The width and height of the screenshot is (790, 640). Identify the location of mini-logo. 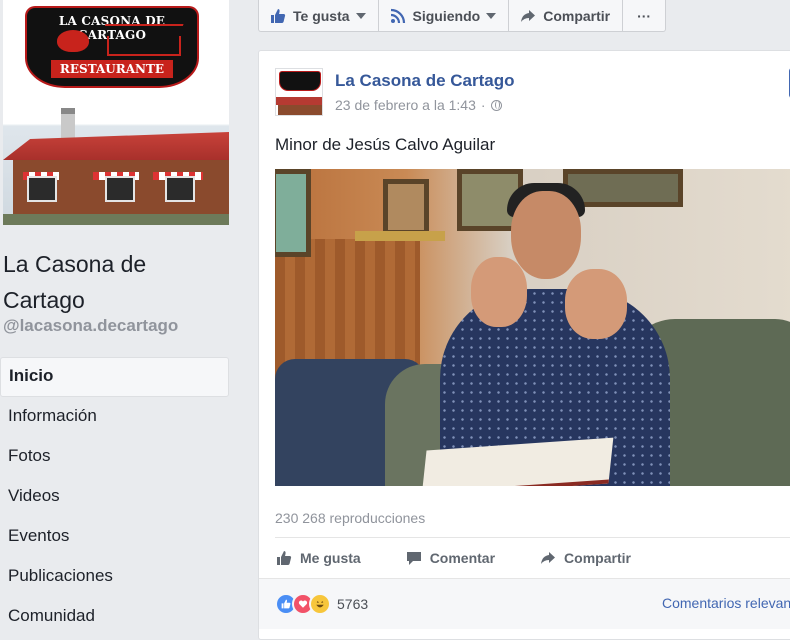
(300, 81).